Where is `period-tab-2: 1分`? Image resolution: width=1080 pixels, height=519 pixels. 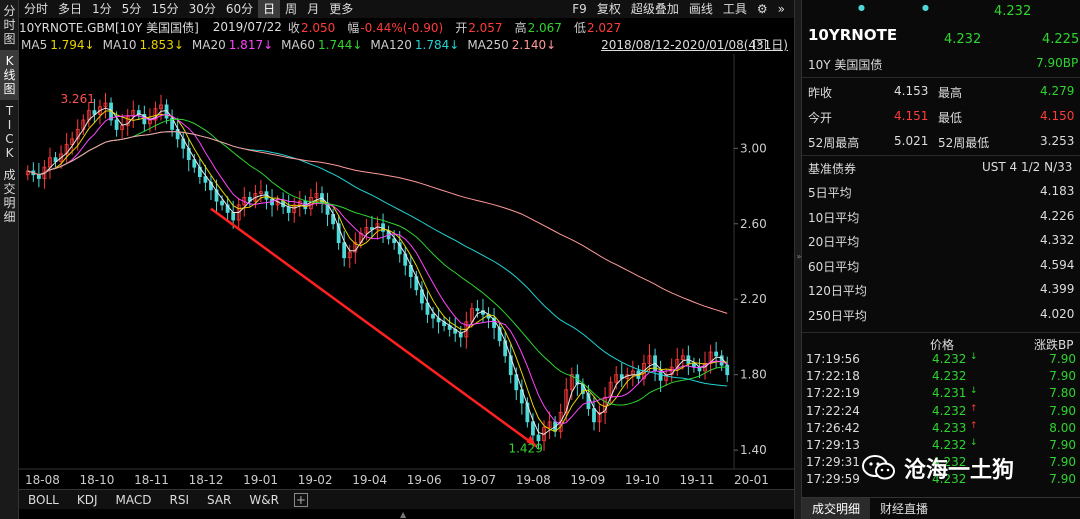
period-tab-2: 1分 is located at coordinates (102, 9).